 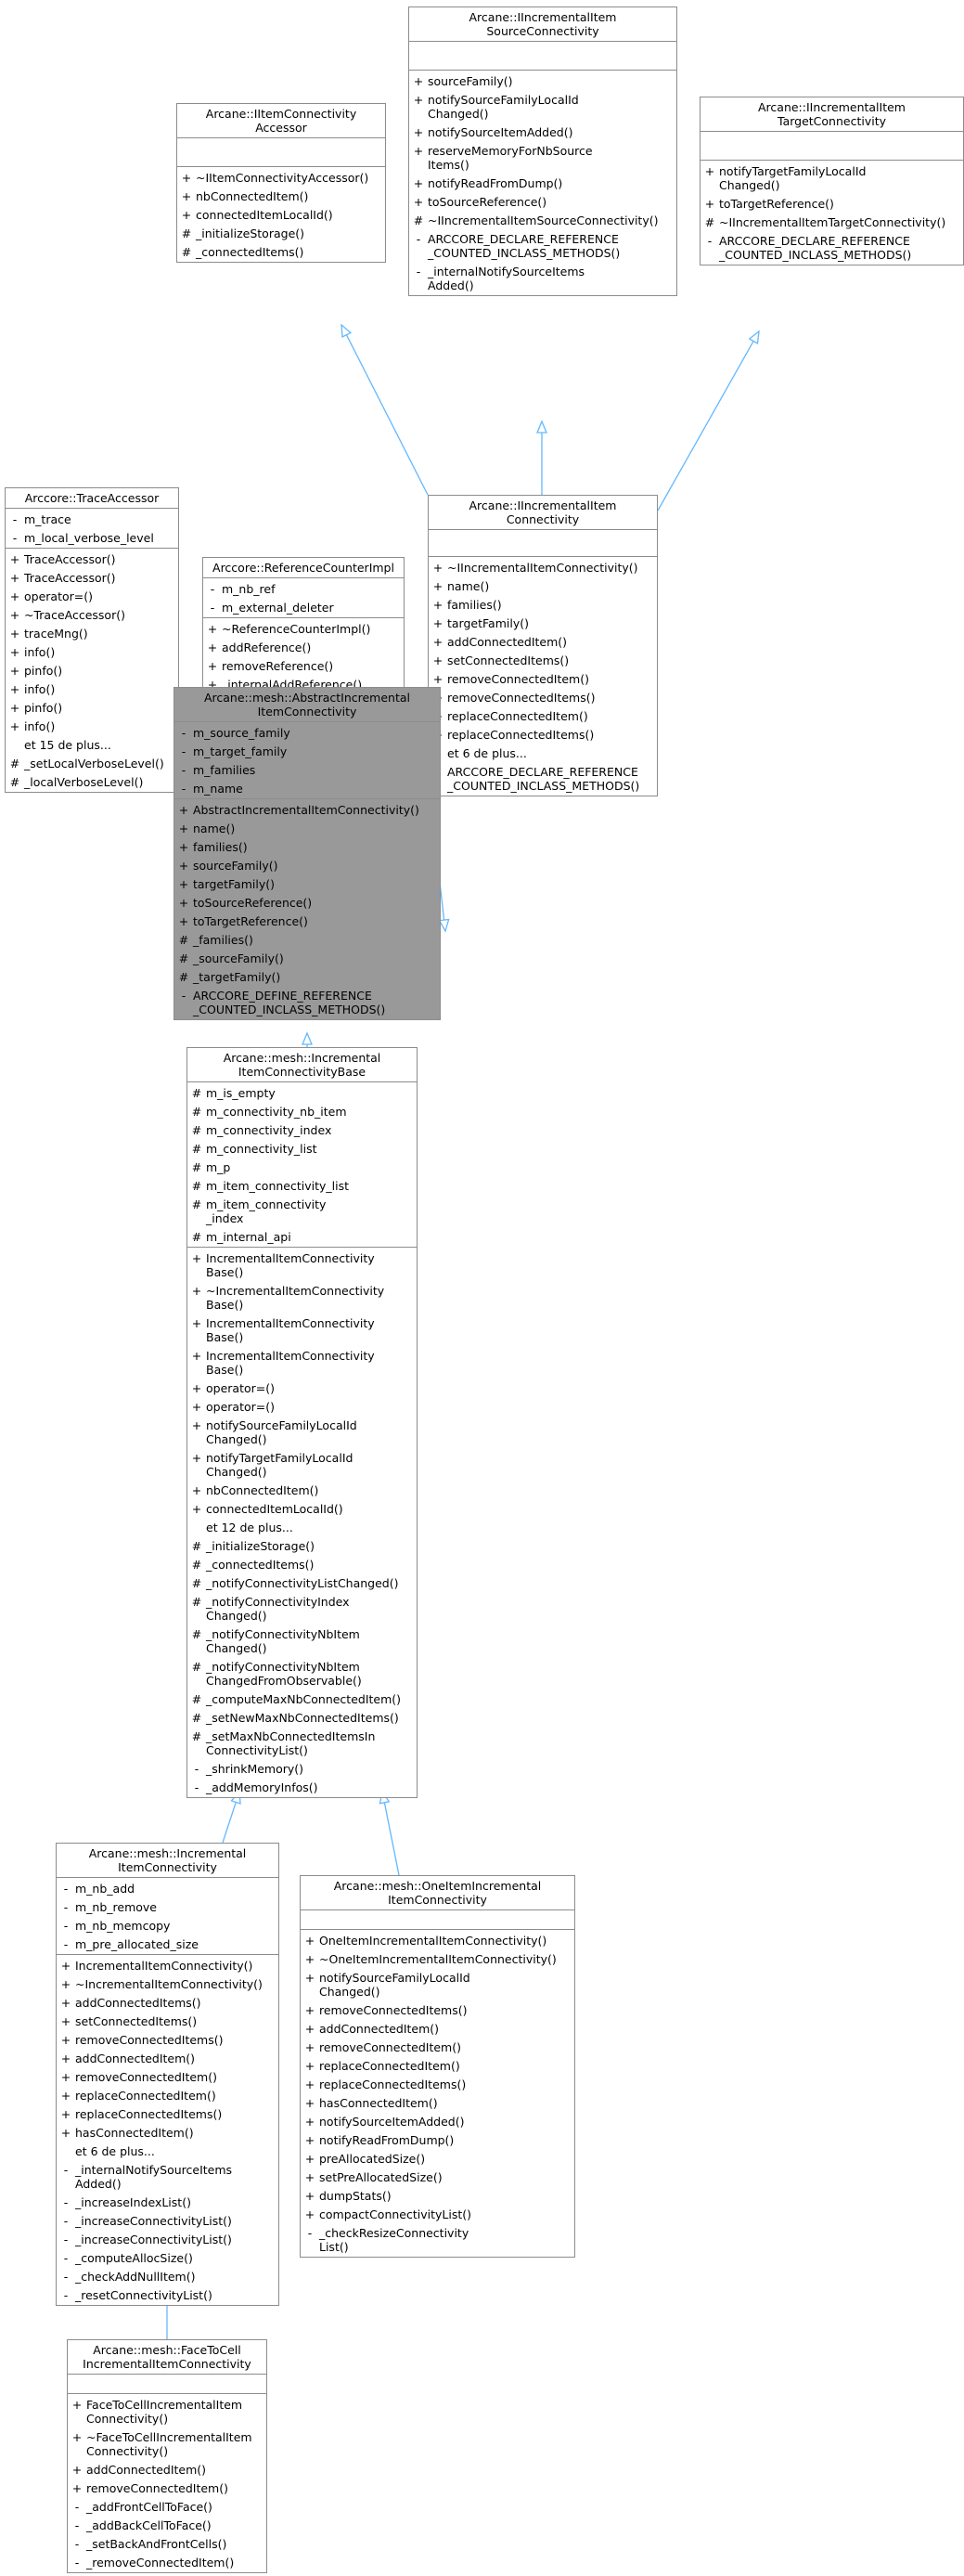 What do you see at coordinates (302, 1297) in the screenshot?
I see `method-item: + ~IncrementalItemConnectivity Base()` at bounding box center [302, 1297].